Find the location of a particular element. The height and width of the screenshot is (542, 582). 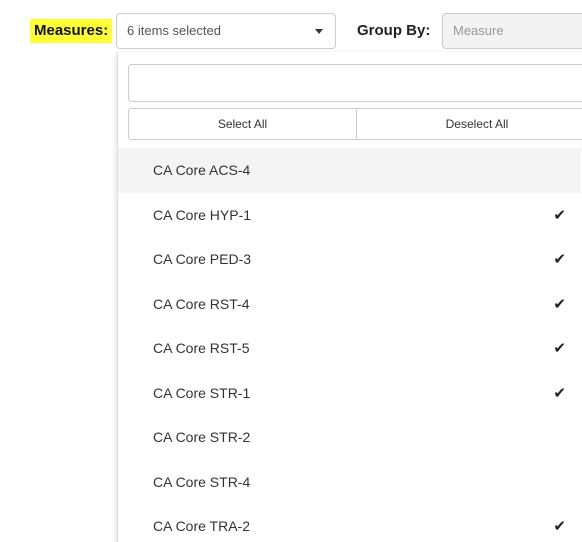

option-item: CA Core STR-1 ✔ is located at coordinates (349, 393).